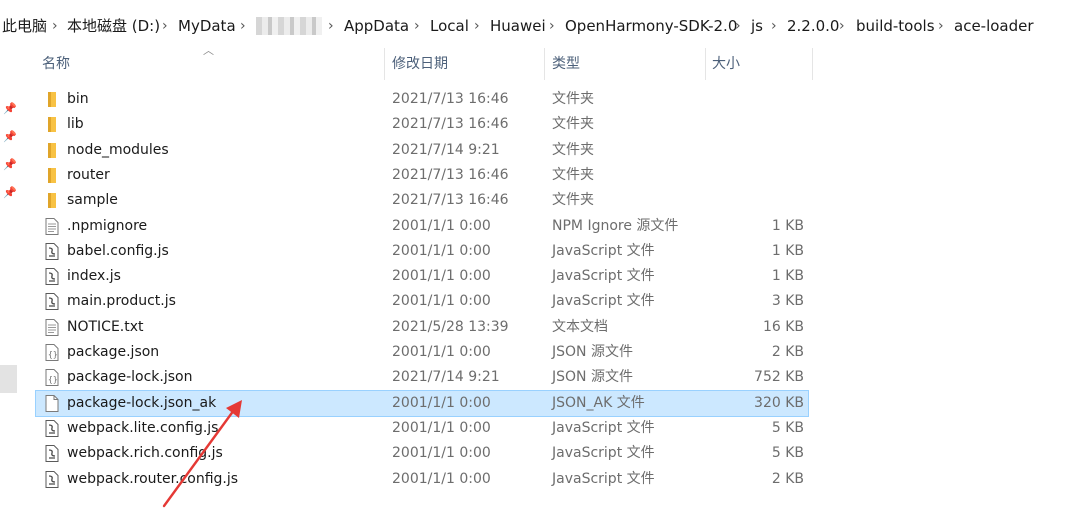  What do you see at coordinates (757, 26) in the screenshot?
I see `breadcrumb-js: js` at bounding box center [757, 26].